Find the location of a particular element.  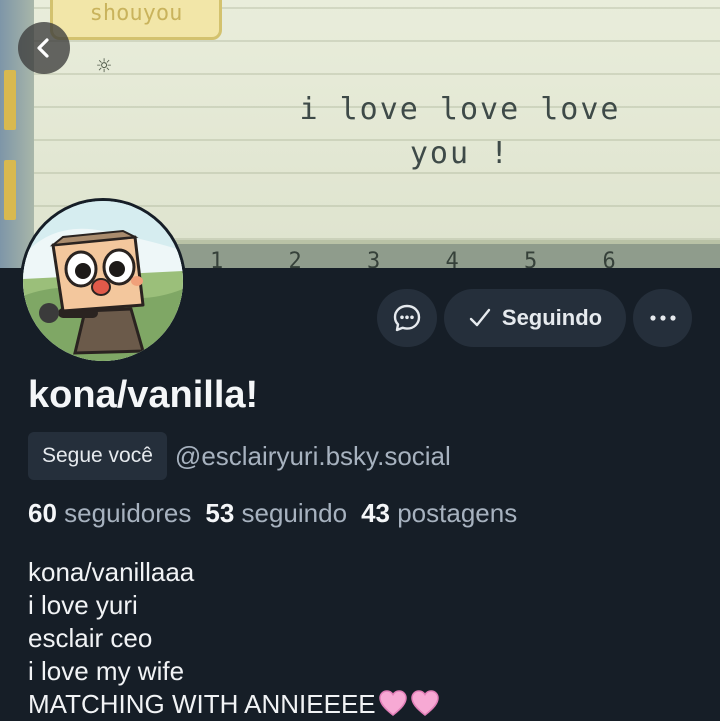

banner-tab-label: shouyou is located at coordinates (136, 20).